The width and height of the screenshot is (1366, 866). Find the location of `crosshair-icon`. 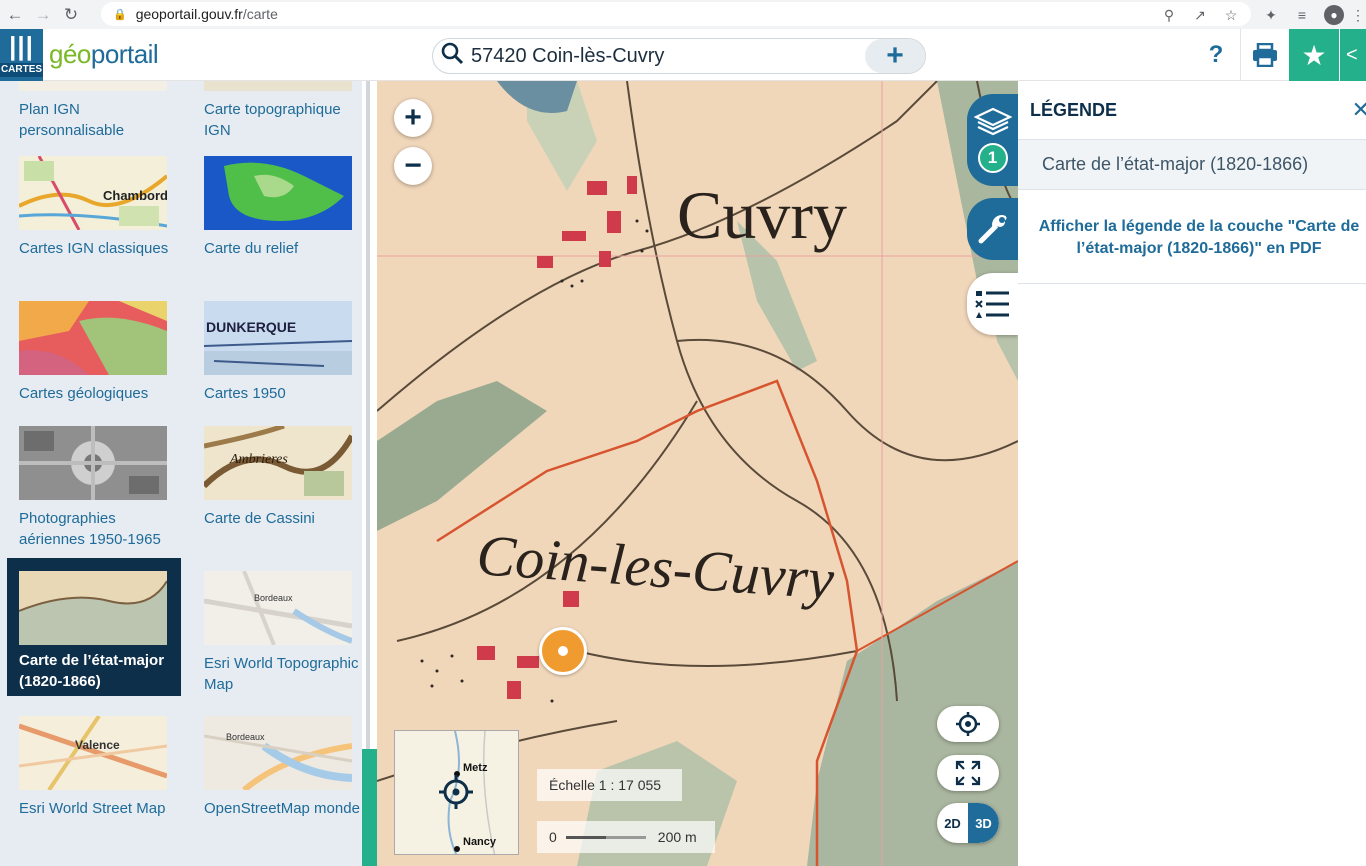

crosshair-icon is located at coordinates (968, 724).